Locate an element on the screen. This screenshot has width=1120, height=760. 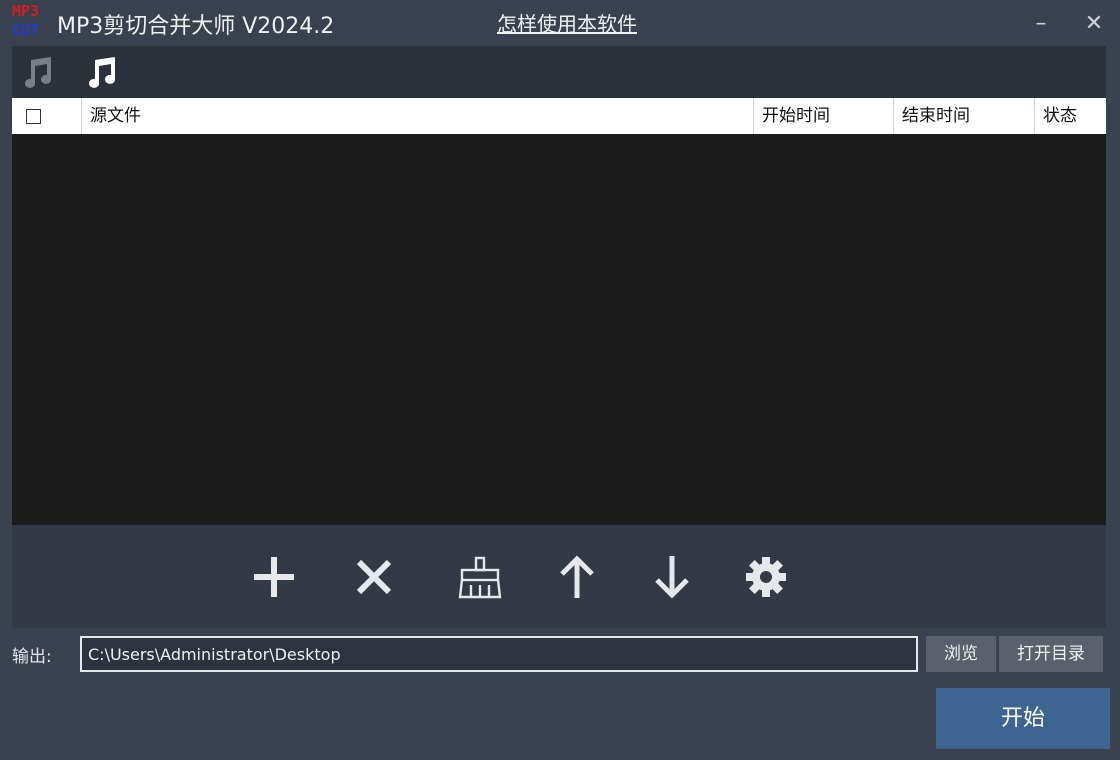
column-source-file: 源文件 is located at coordinates (417, 116).